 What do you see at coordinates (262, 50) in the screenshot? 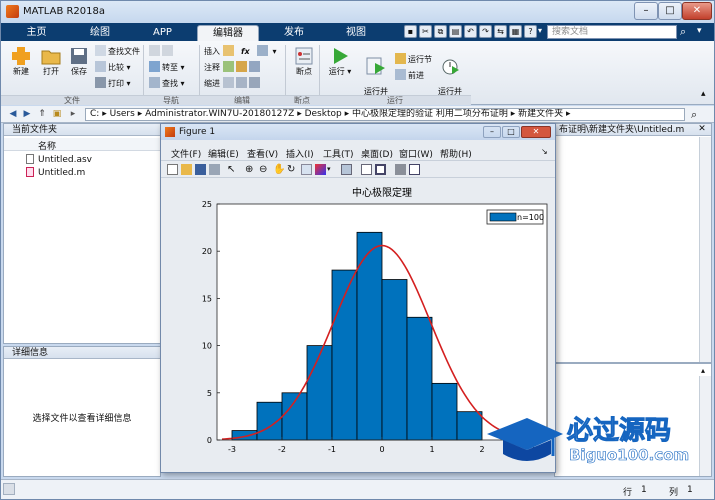
I see `function-browser-icon` at bounding box center [262, 50].